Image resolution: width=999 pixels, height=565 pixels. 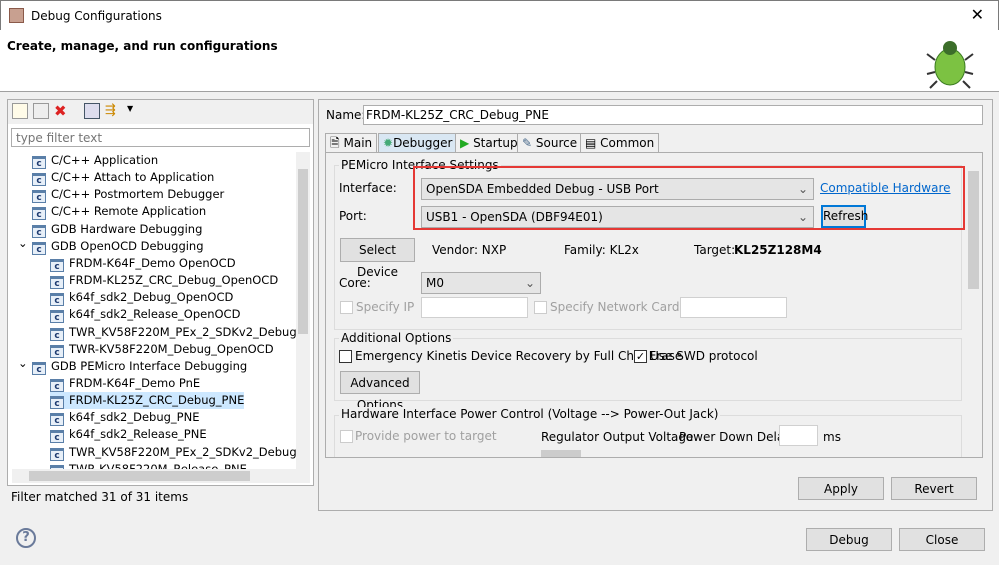 What do you see at coordinates (143, 263) in the screenshot?
I see `tree-item: c FRDM-K64F_Demo OpenOCD` at bounding box center [143, 263].